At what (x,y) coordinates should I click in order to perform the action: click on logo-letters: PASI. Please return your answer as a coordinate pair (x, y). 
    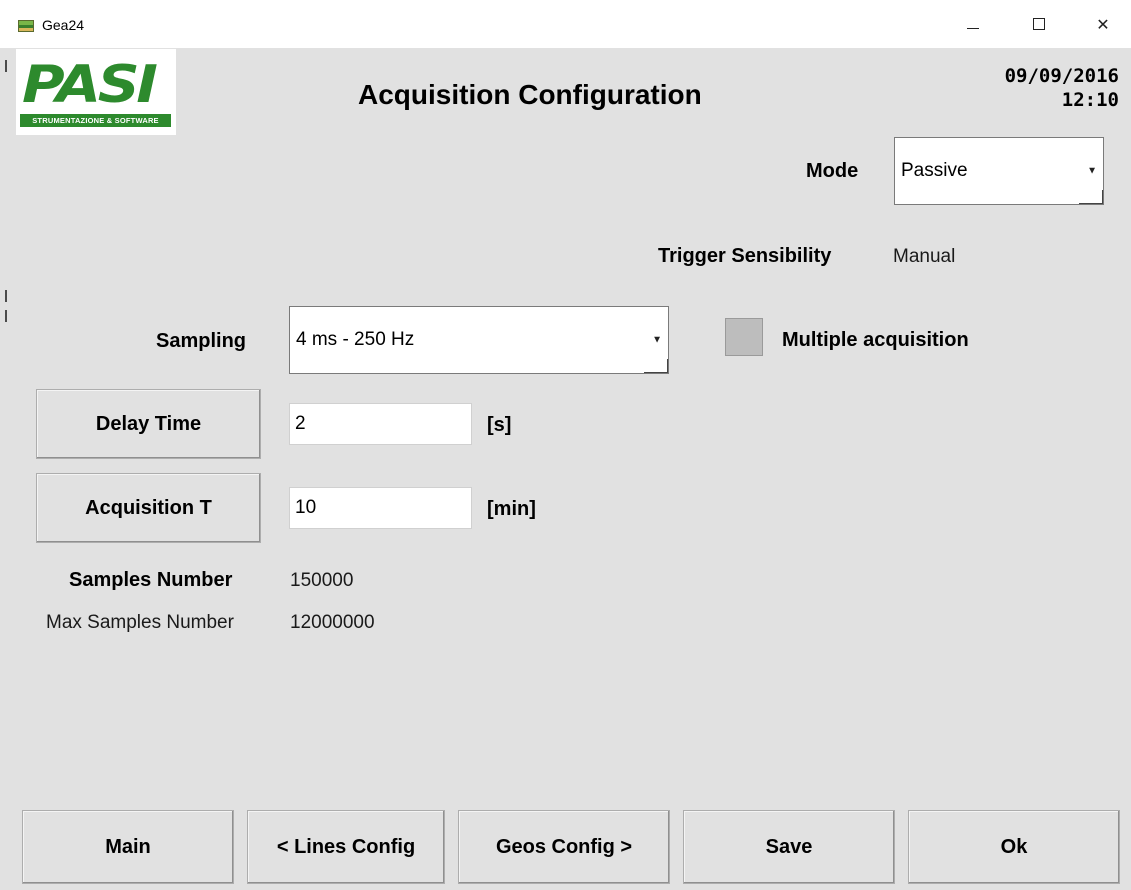
    Looking at the image, I should click on (90, 85).